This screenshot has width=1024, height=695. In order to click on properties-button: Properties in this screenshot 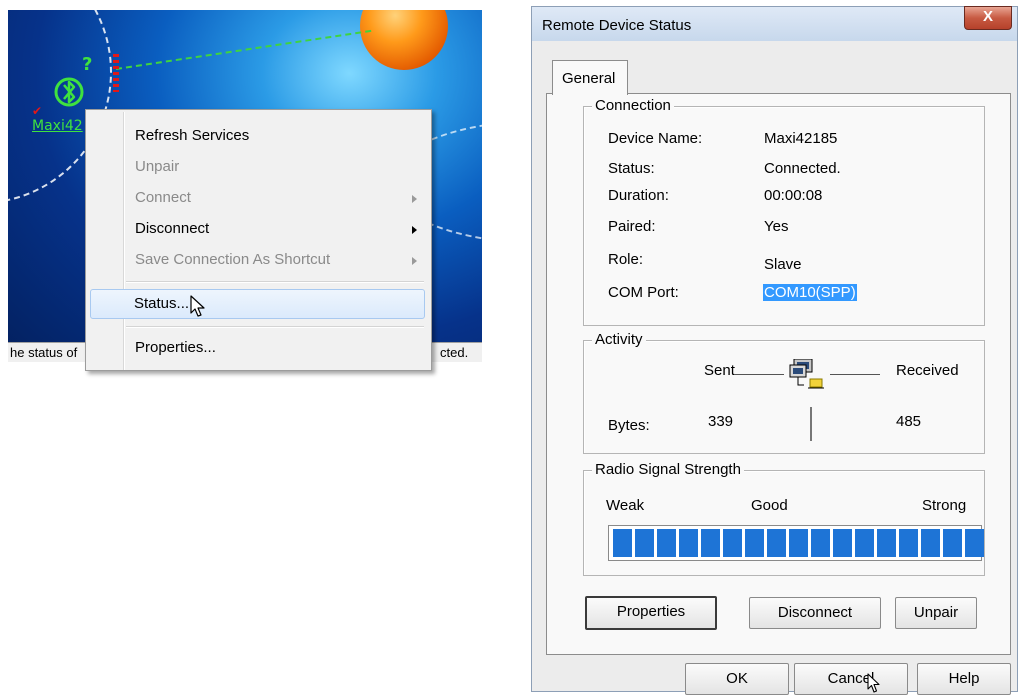, I will do `click(651, 613)`.